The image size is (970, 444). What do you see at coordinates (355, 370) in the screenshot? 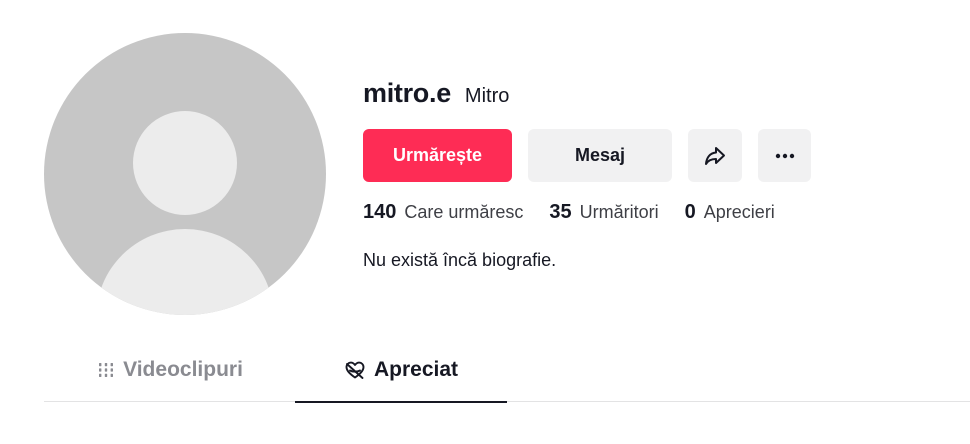
I see `heart-hidden-icon` at bounding box center [355, 370].